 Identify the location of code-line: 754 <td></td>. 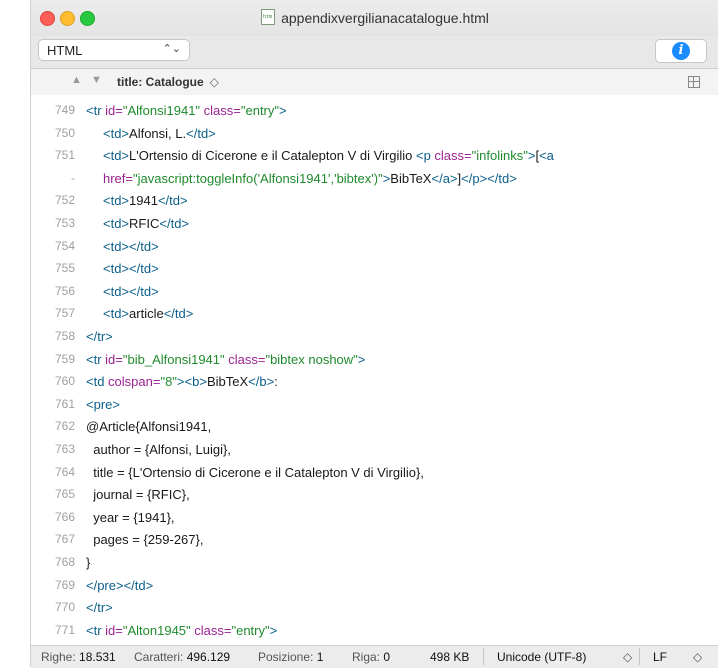
(374, 246).